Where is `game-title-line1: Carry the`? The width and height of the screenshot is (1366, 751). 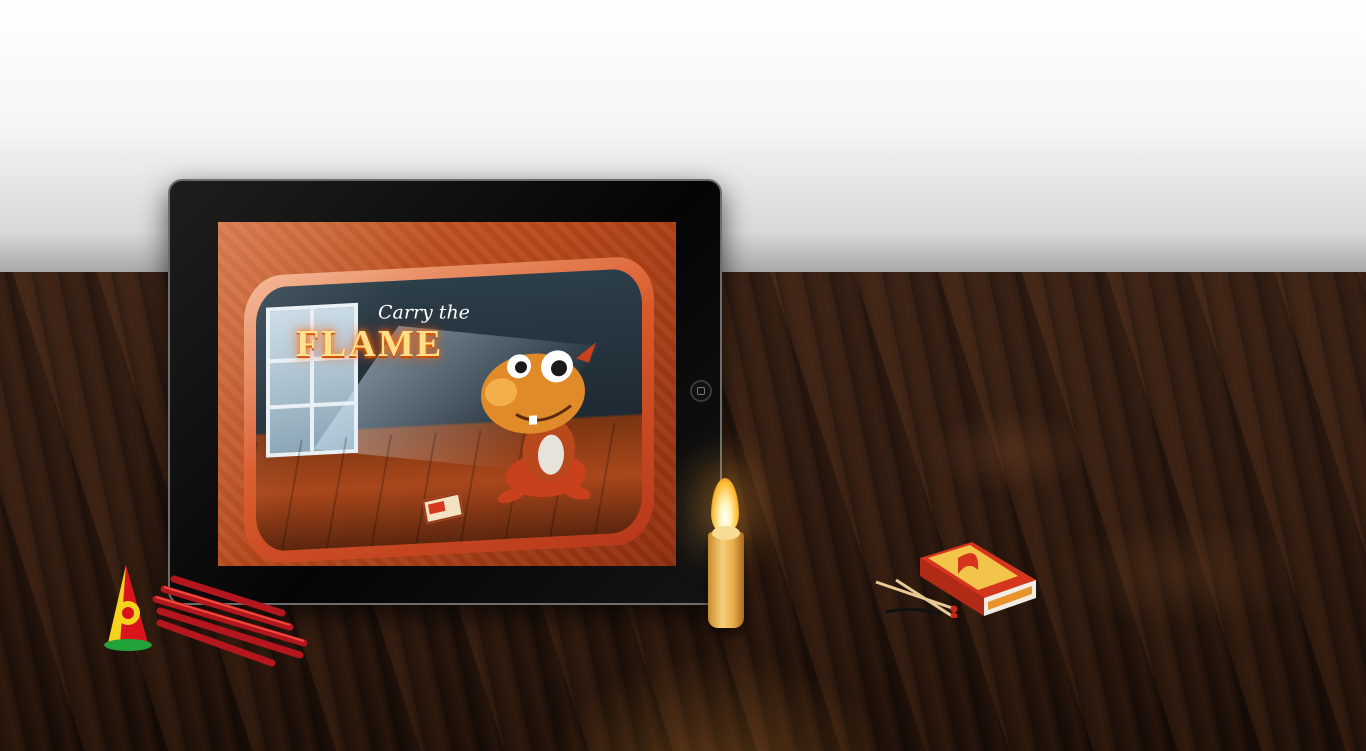 game-title-line1: Carry the is located at coordinates (424, 312).